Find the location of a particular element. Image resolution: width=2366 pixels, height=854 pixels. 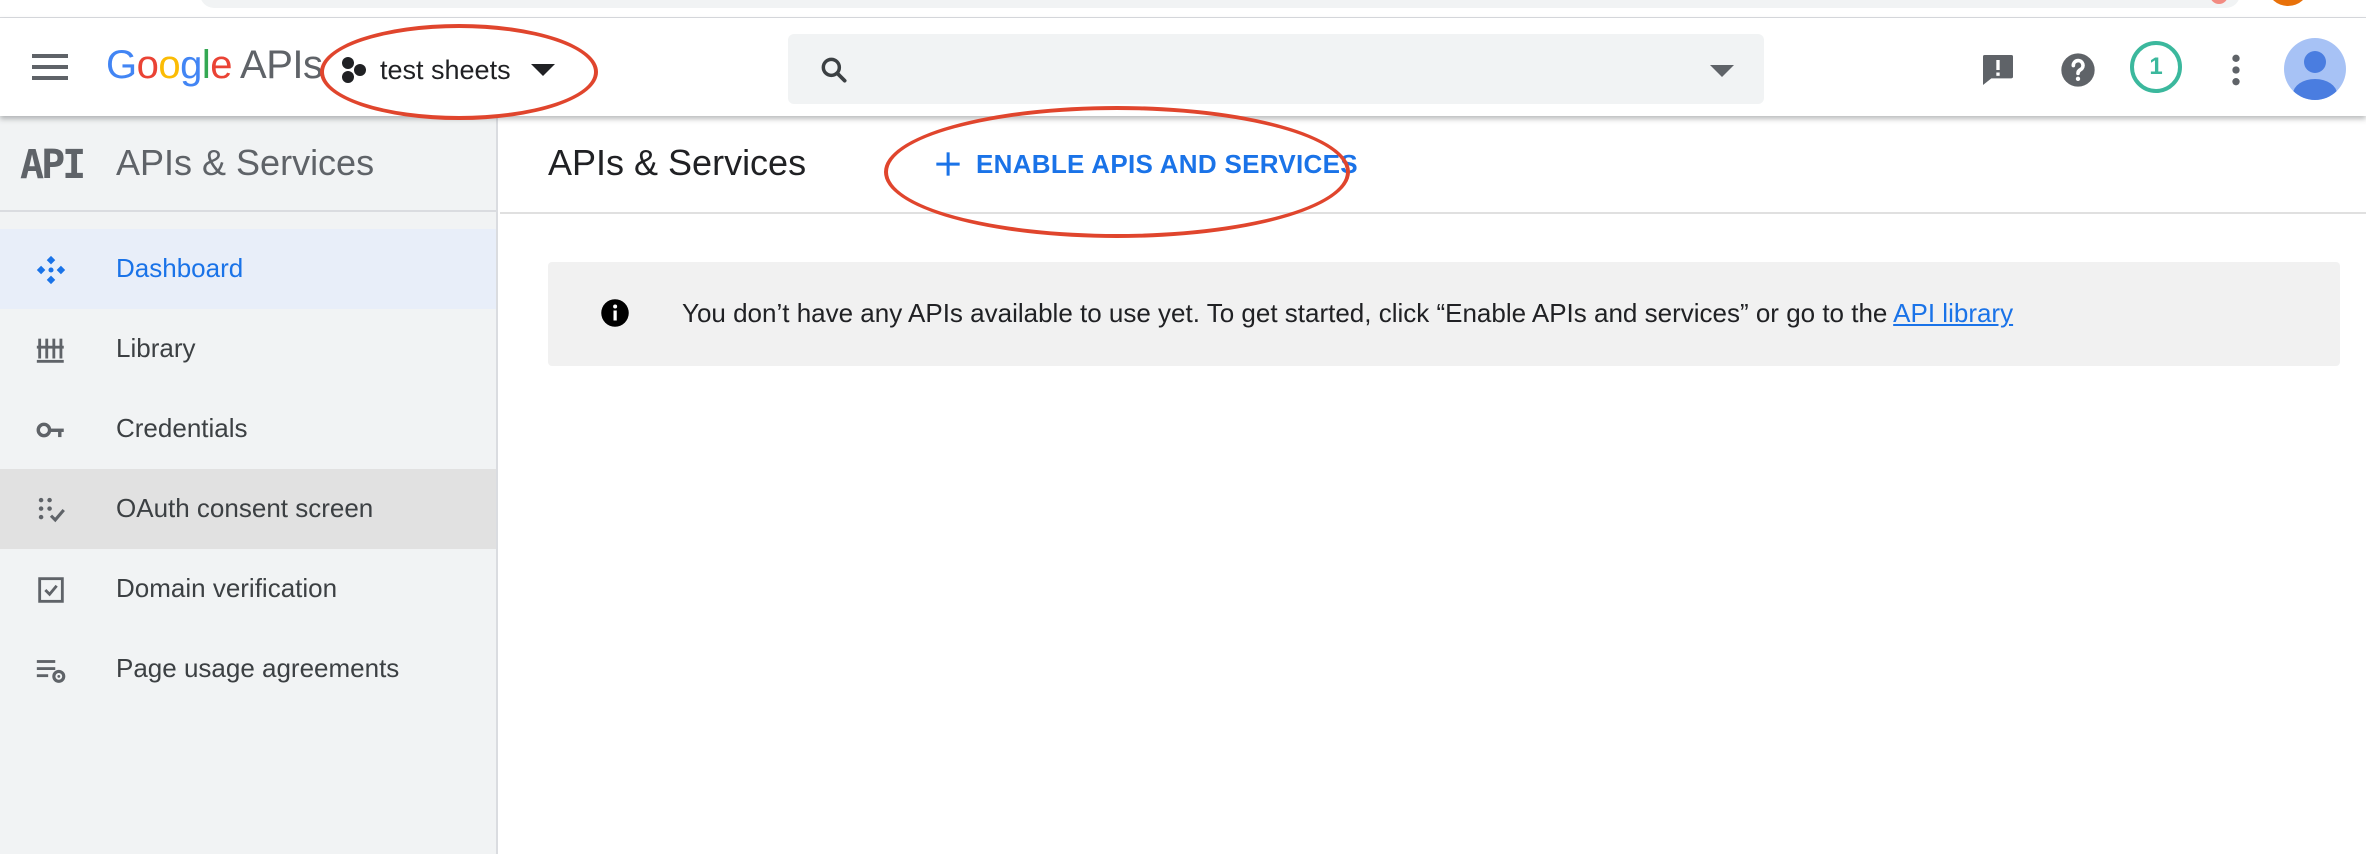

sidebar-item-credentials: Credentials is located at coordinates (248, 429).